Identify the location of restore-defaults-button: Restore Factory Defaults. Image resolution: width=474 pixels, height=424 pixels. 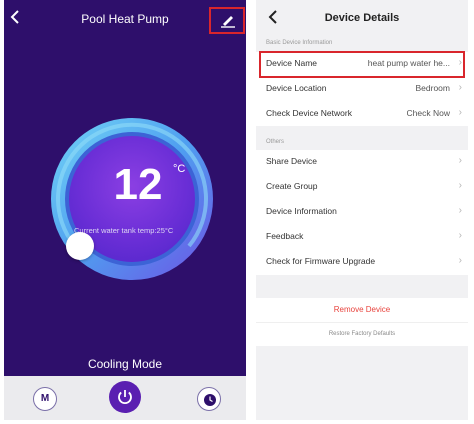
(362, 334).